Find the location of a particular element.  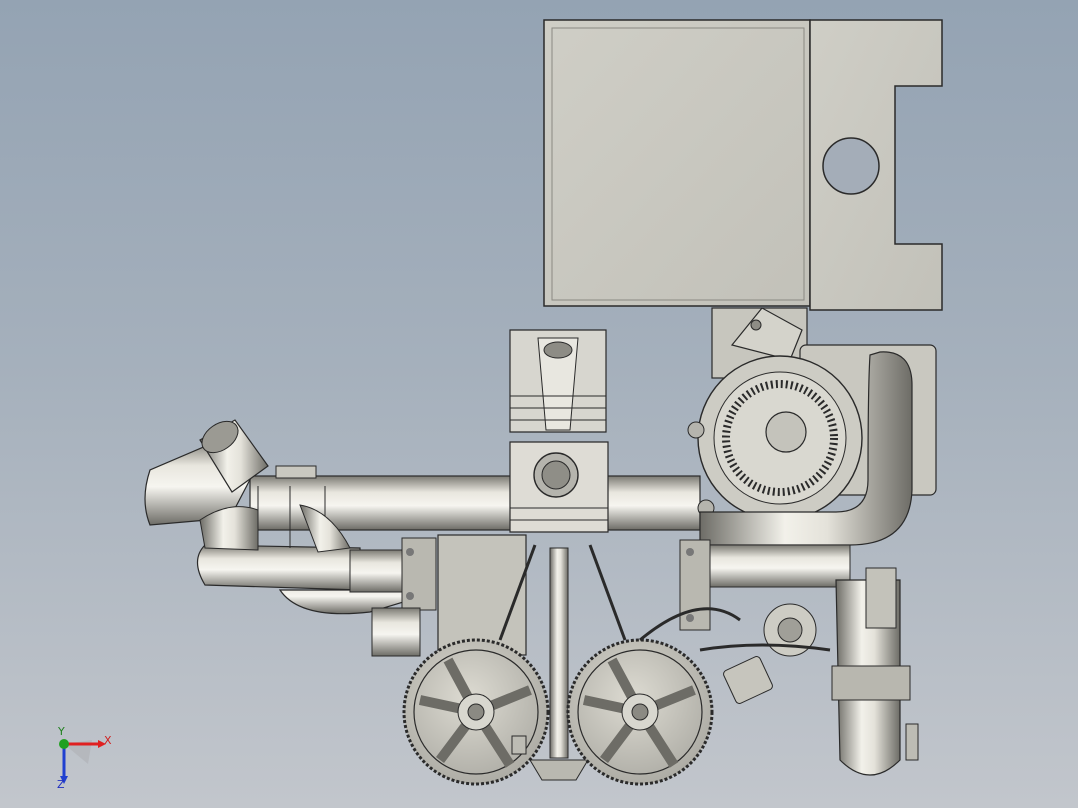

coordinate-triad: X Y Z is located at coordinates (83, 758).